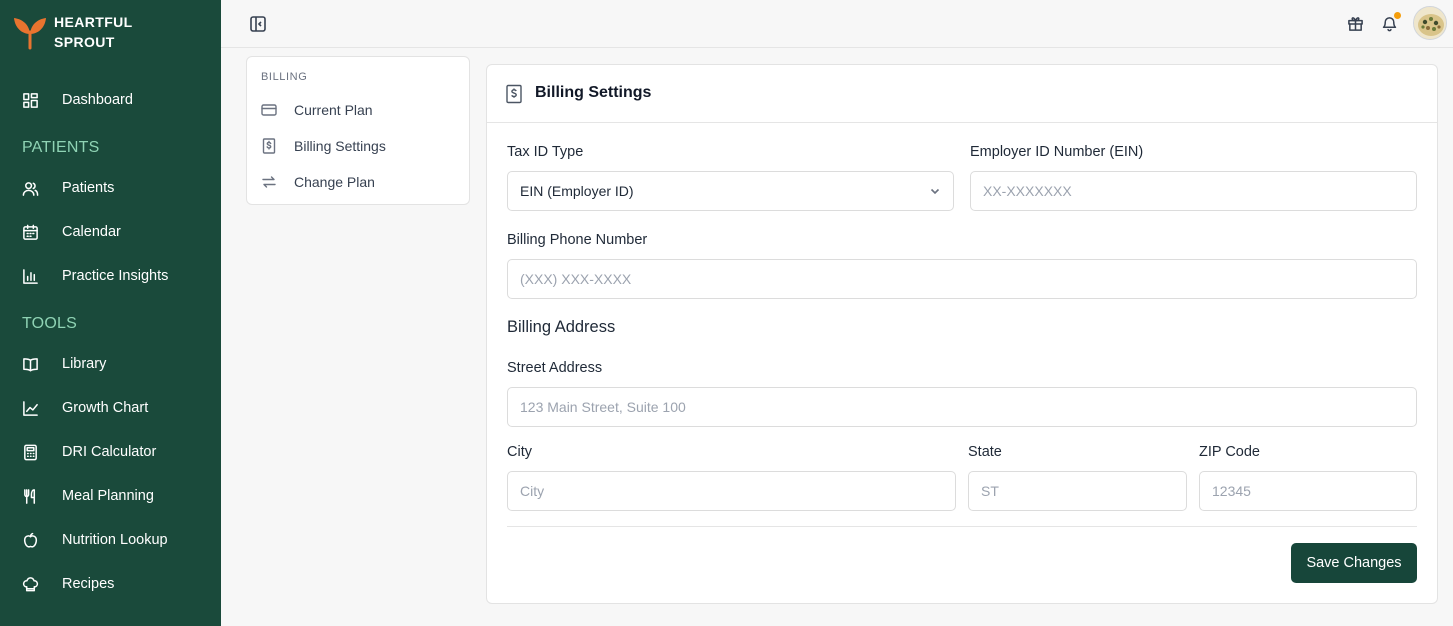 The image size is (1453, 626). Describe the element at coordinates (593, 92) in the screenshot. I see `card-title: Billing Settings` at that location.